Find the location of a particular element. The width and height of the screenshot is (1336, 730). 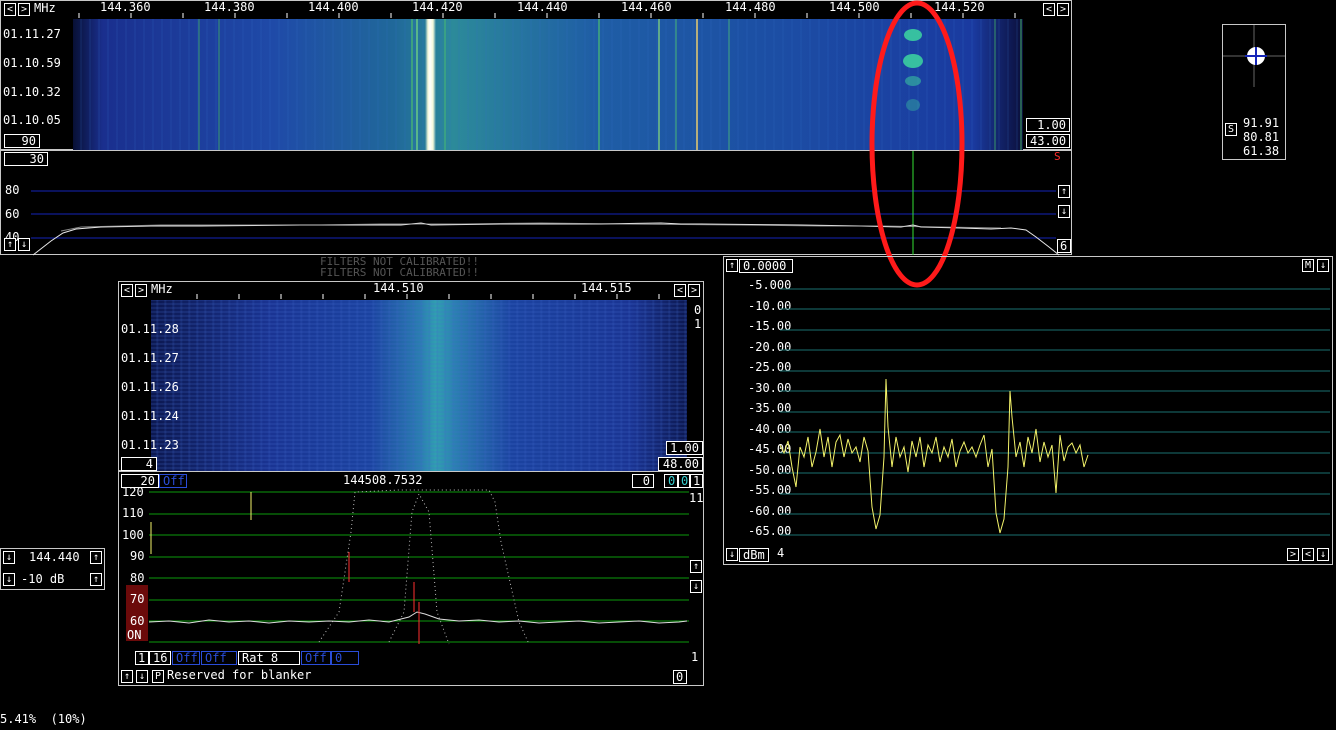

unit-box: dBm is located at coordinates (754, 555).